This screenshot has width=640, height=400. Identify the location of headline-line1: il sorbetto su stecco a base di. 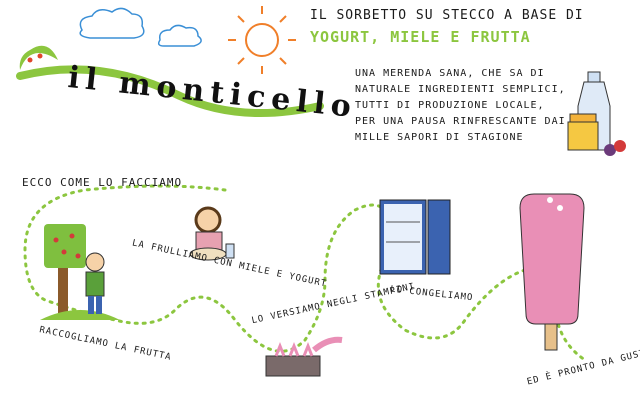
(447, 15).